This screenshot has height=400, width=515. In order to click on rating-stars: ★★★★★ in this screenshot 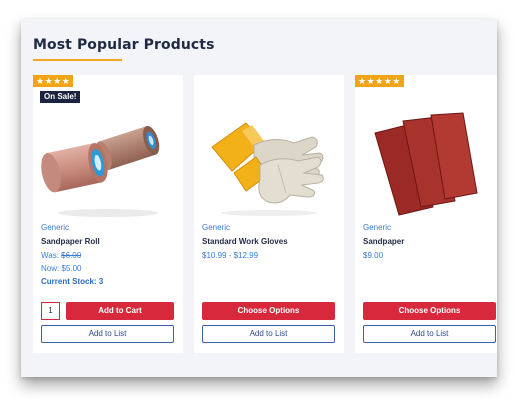, I will do `click(379, 81)`.